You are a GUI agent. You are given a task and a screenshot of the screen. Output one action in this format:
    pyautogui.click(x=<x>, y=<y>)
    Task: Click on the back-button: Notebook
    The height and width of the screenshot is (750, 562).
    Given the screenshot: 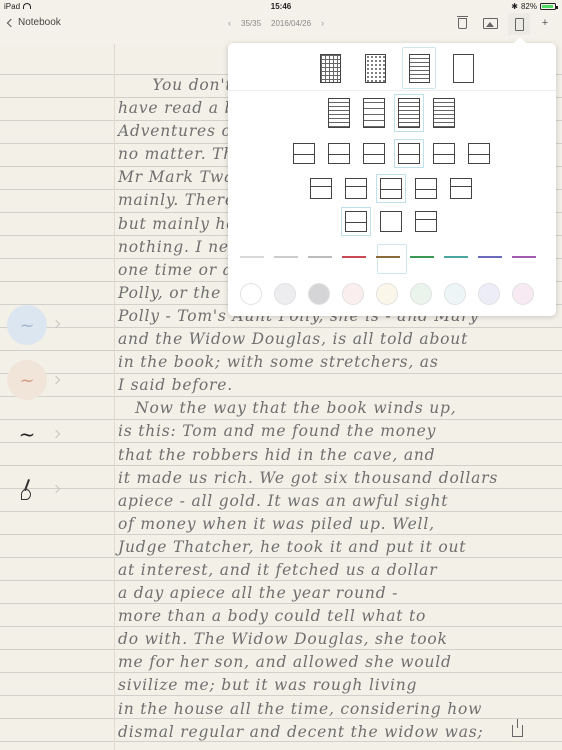 What is the action you would take?
    pyautogui.click(x=33, y=22)
    